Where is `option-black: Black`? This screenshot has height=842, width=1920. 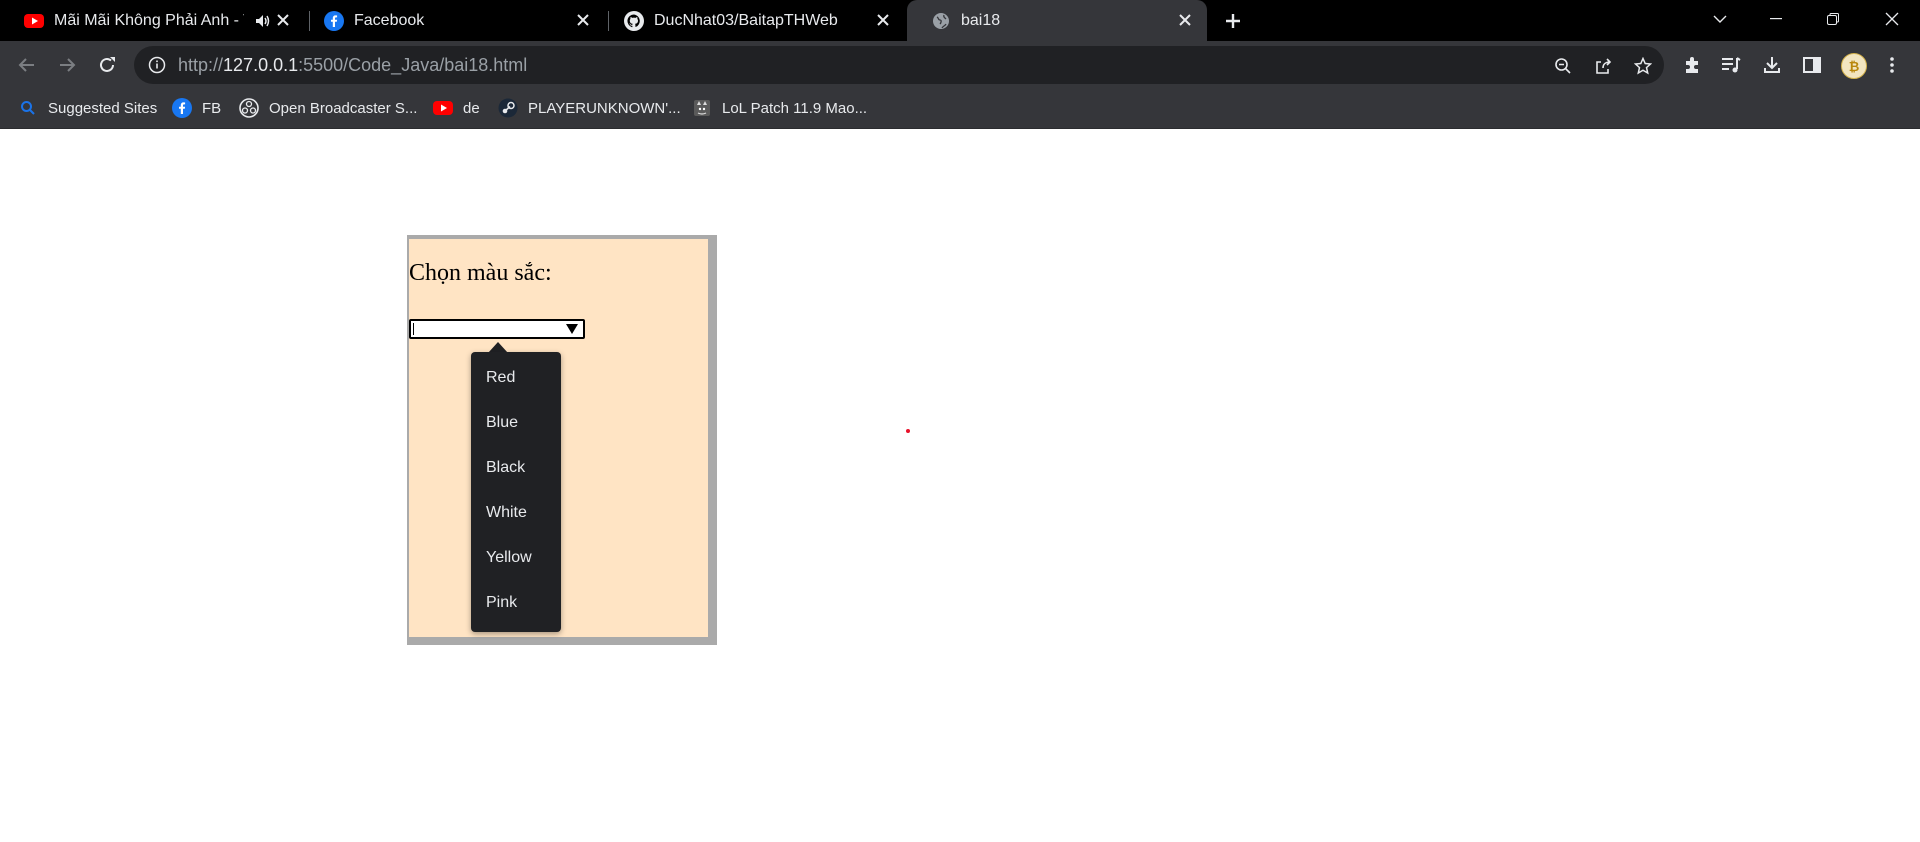 option-black: Black is located at coordinates (505, 468).